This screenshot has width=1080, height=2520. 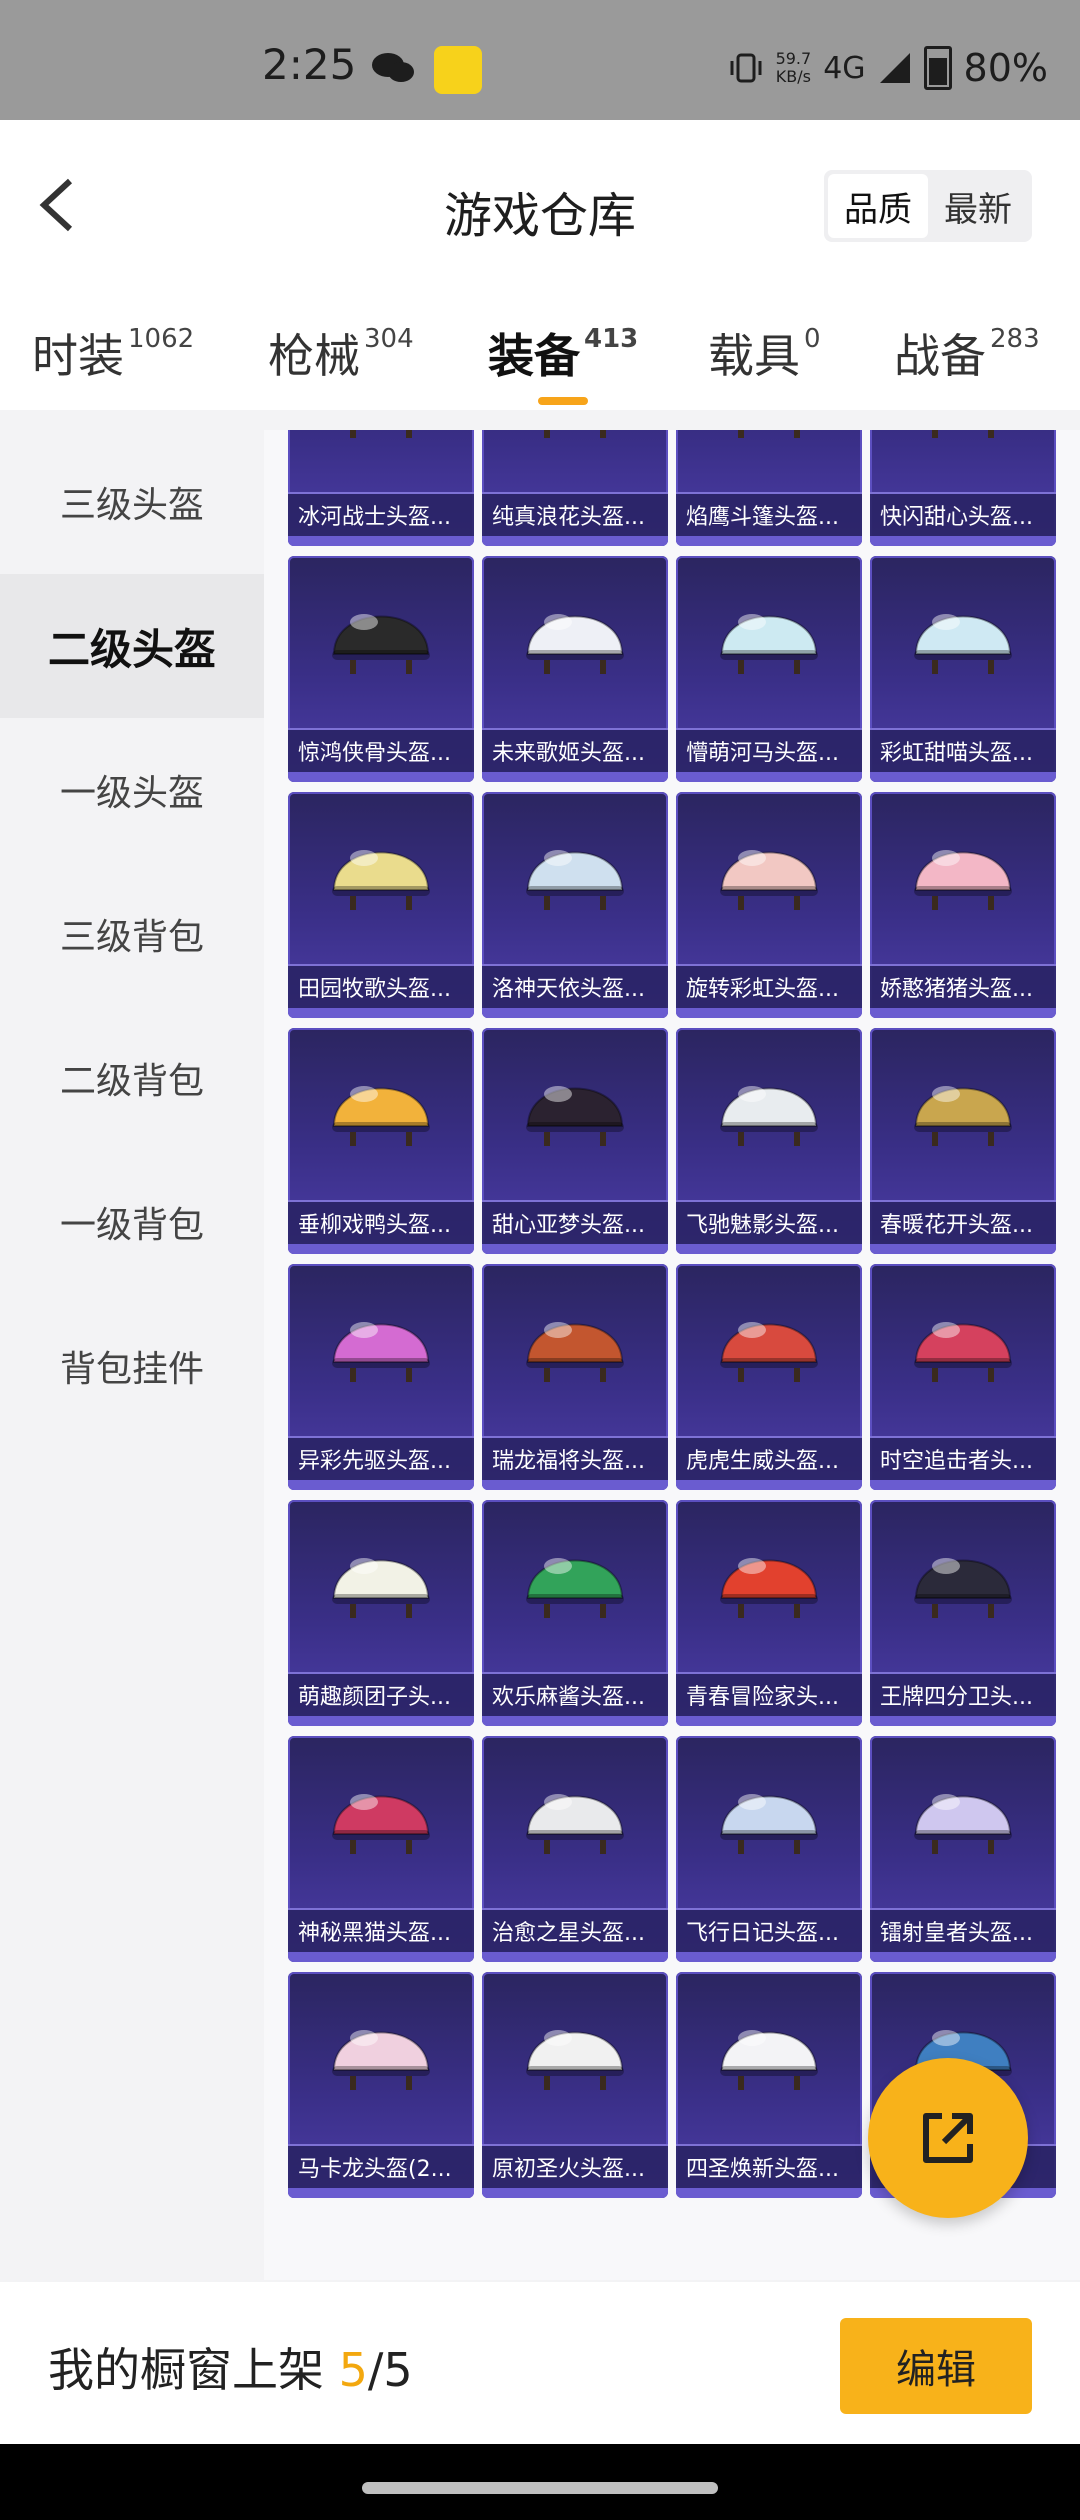 What do you see at coordinates (389, 339) in the screenshot?
I see `tab-count: 304` at bounding box center [389, 339].